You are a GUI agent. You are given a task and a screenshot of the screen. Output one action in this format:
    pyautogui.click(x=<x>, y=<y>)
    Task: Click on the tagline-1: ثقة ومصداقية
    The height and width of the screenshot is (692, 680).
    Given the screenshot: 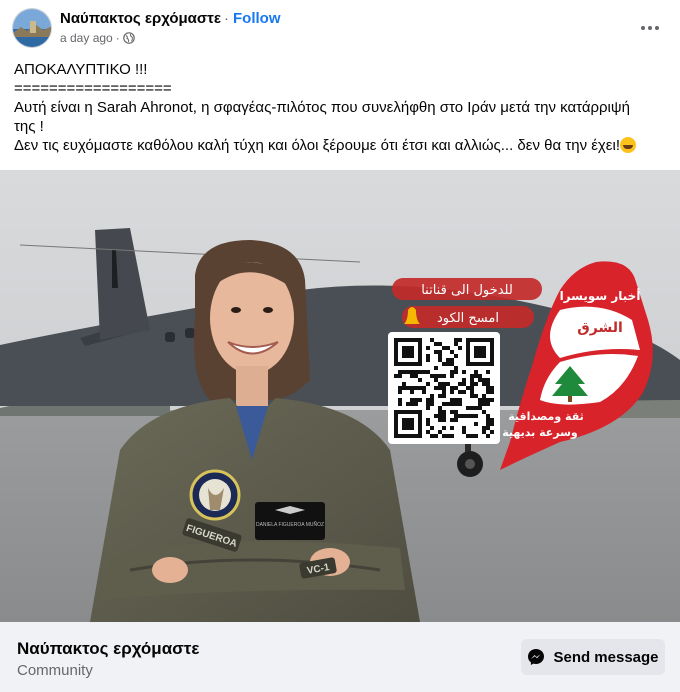 What is the action you would take?
    pyautogui.click(x=546, y=416)
    